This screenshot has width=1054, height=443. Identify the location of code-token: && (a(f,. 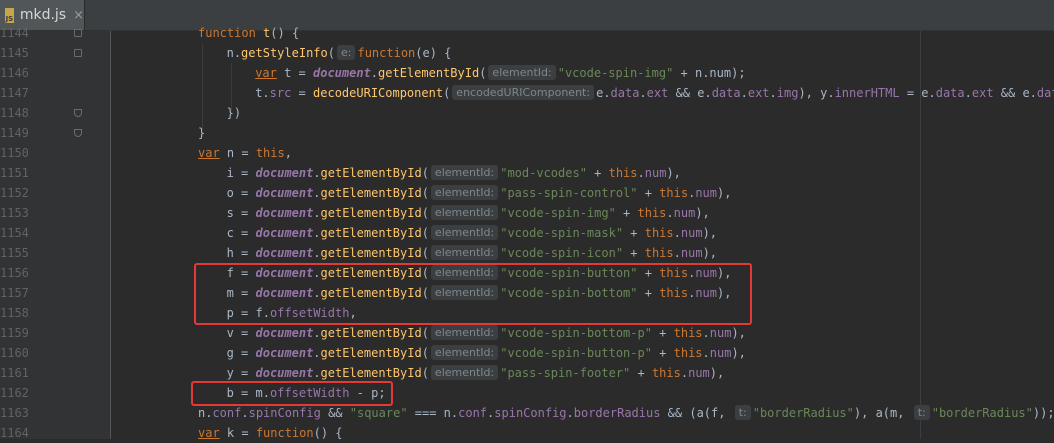
(696, 413).